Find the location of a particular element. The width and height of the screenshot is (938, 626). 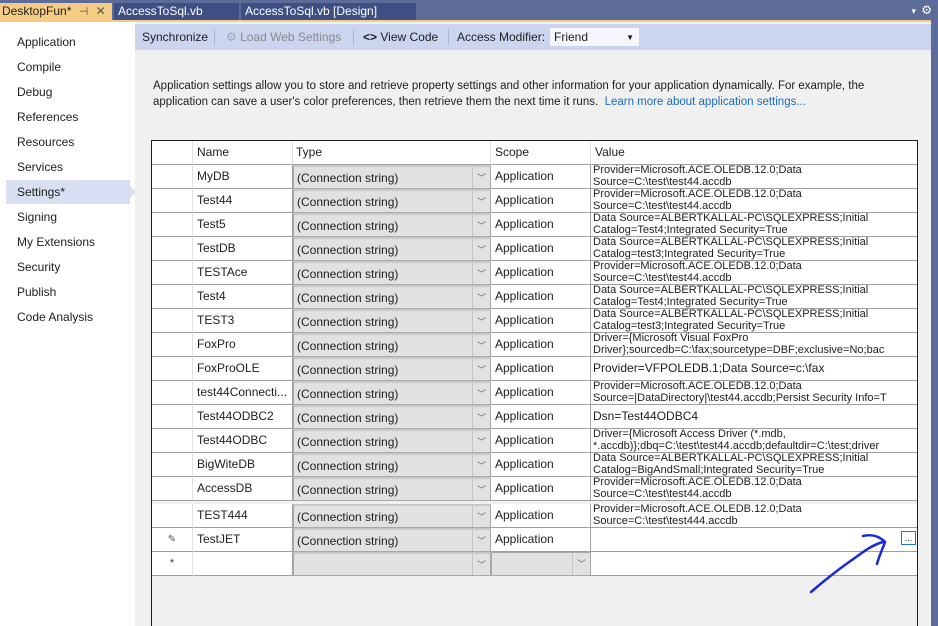

sidebar-item-publish: Publish is located at coordinates (68, 292).